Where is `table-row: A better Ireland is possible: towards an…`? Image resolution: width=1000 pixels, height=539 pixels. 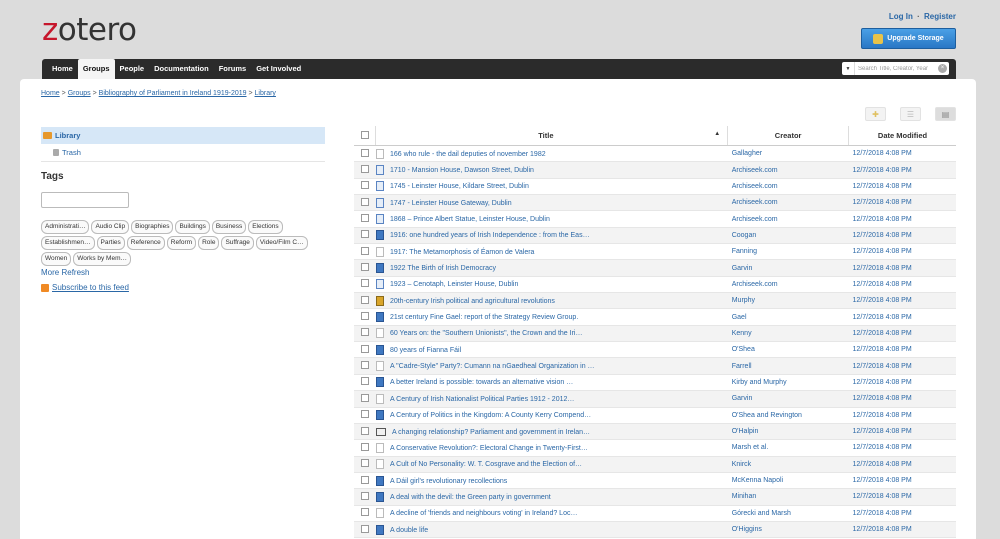
table-row: A better Ireland is possible: towards an… is located at coordinates (655, 383).